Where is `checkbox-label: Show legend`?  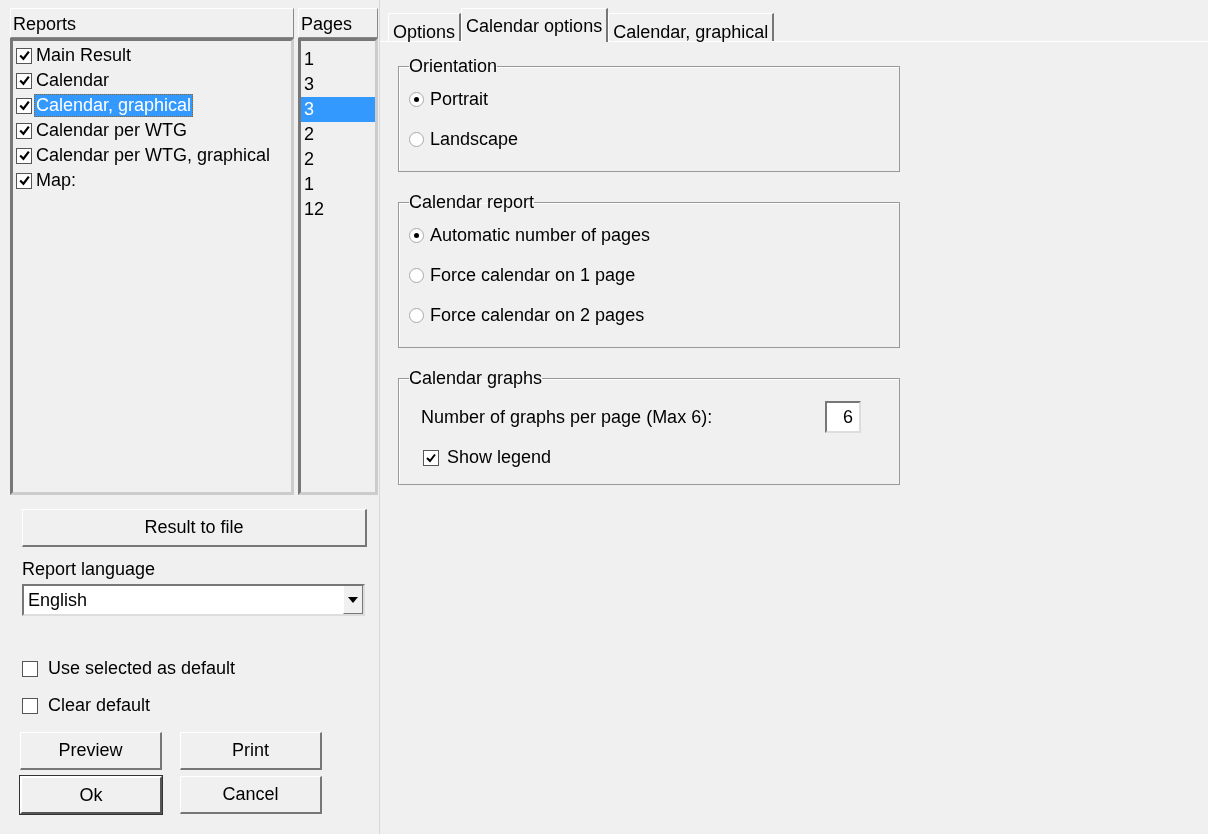 checkbox-label: Show legend is located at coordinates (499, 457).